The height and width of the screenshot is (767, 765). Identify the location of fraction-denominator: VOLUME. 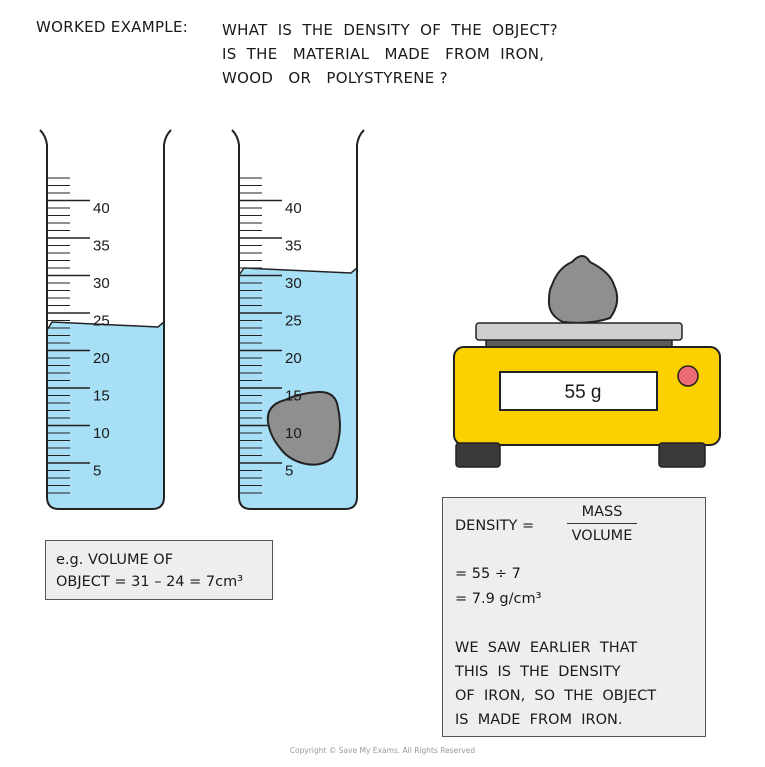
(602, 536).